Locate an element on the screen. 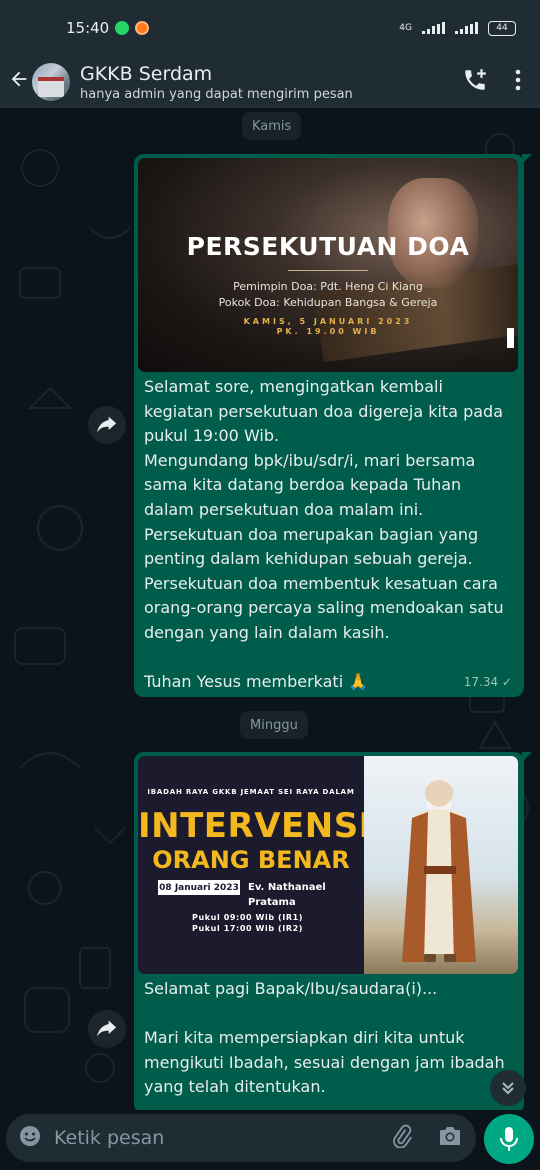 The height and width of the screenshot is (1170, 540). signal-icon is located at coordinates (433, 28).